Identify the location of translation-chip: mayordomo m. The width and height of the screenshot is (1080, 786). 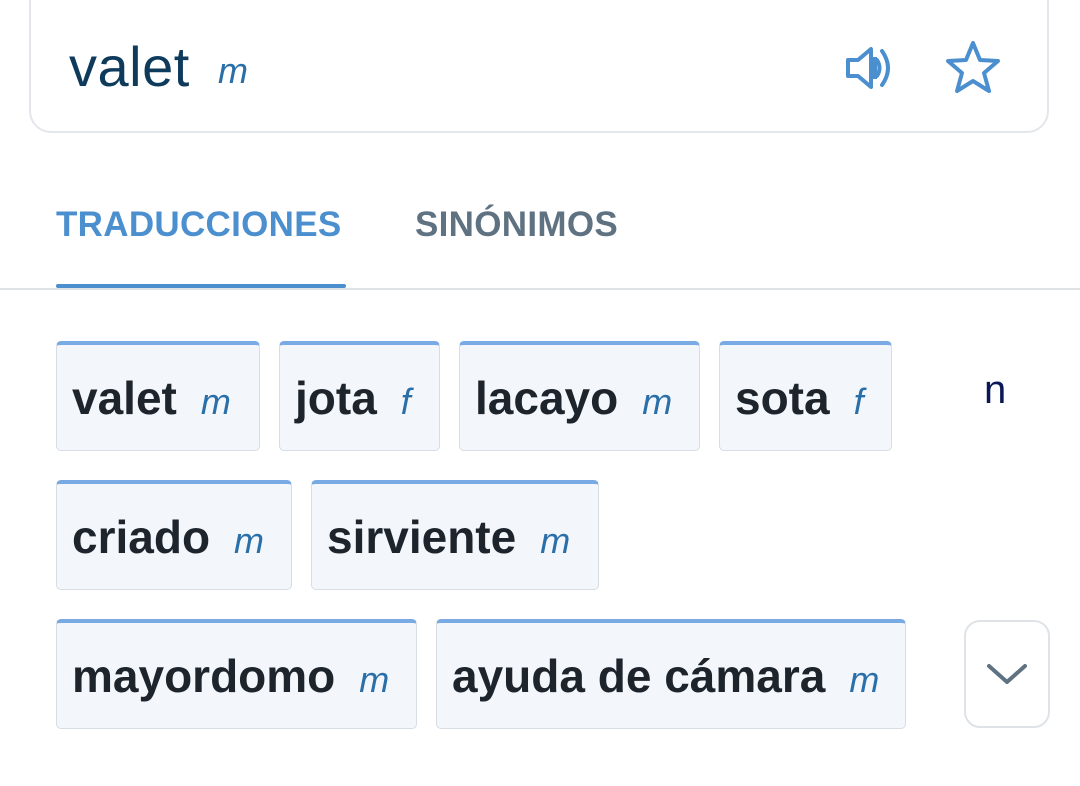
(236, 674).